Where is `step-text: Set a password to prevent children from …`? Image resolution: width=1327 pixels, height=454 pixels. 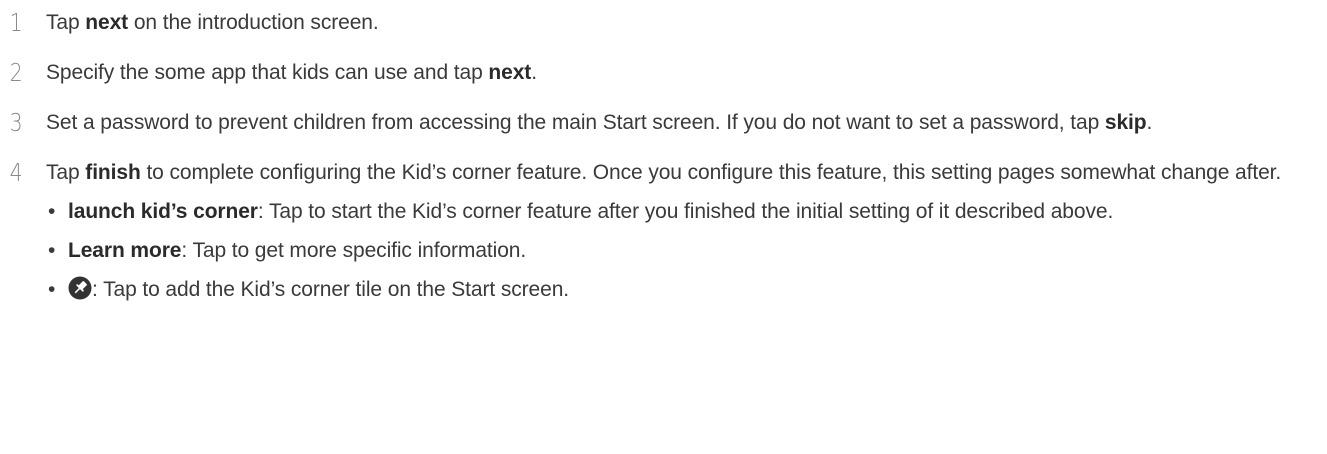 step-text: Set a password to prevent children from … is located at coordinates (599, 123).